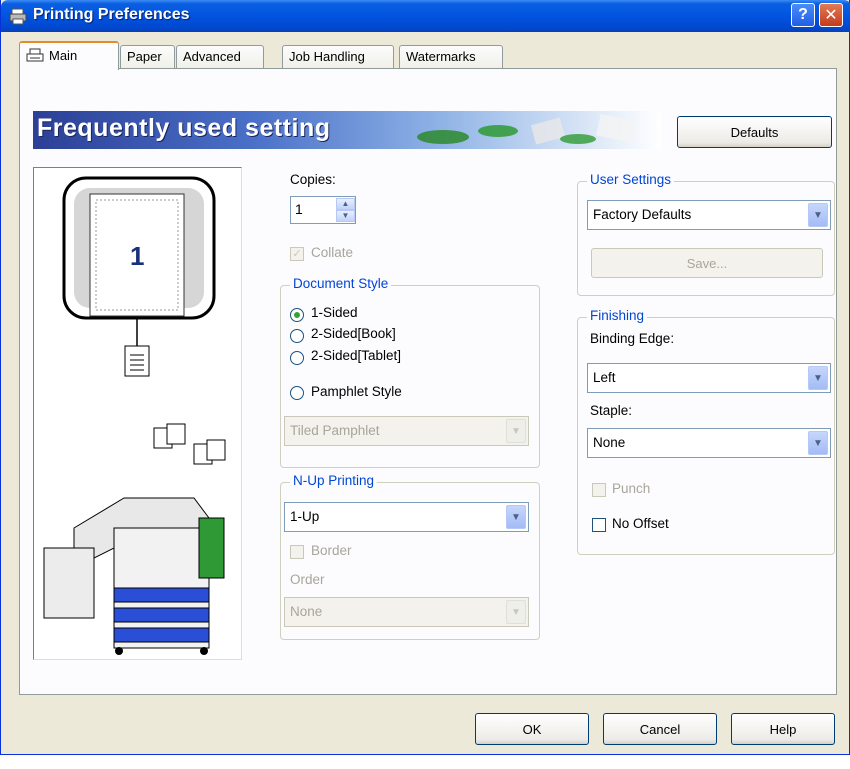  I want to click on n-up-select-value: 1-Up, so click(305, 516).